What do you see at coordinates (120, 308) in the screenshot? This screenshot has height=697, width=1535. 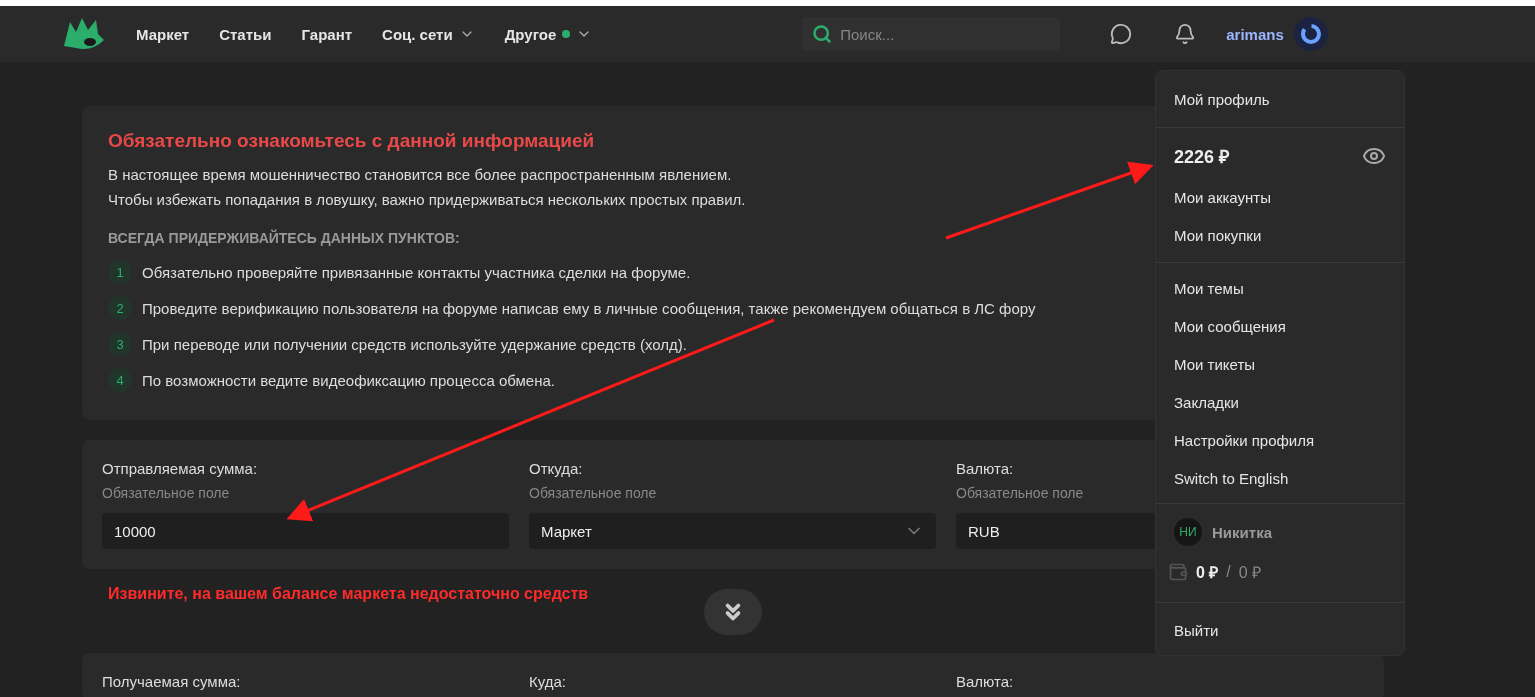 I see `rule-number: 2` at bounding box center [120, 308].